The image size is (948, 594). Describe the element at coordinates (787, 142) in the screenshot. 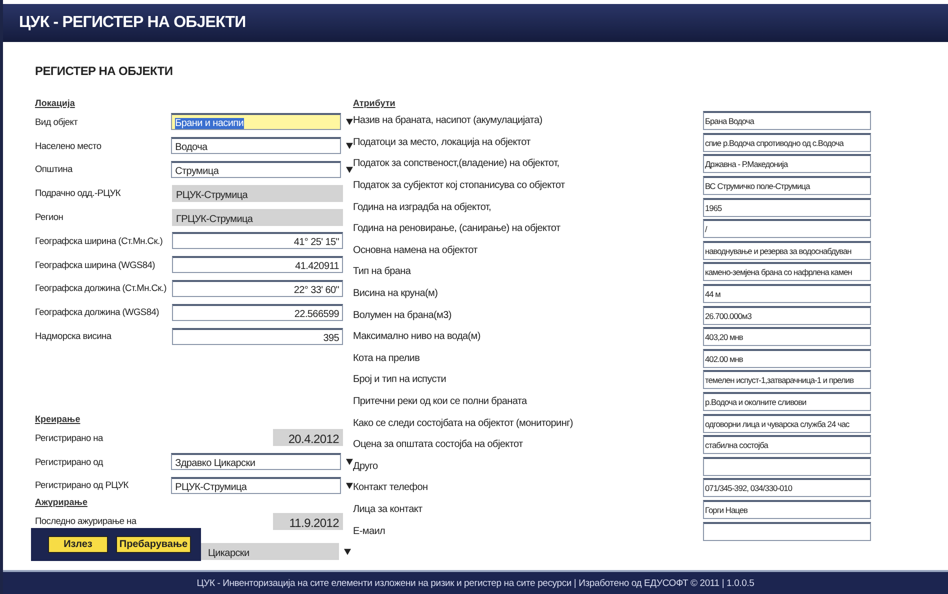

I see `input-field: спие р.Водоча спротиводно од с.Водоча` at that location.